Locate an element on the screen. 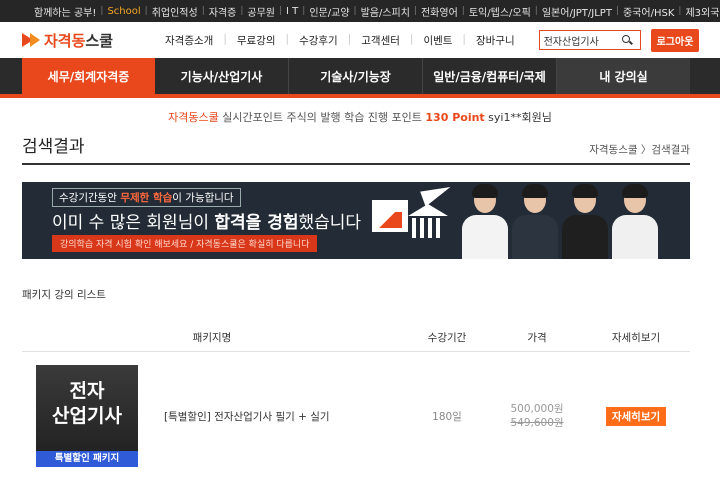  user-name: syi1**회원님 is located at coordinates (518, 117).